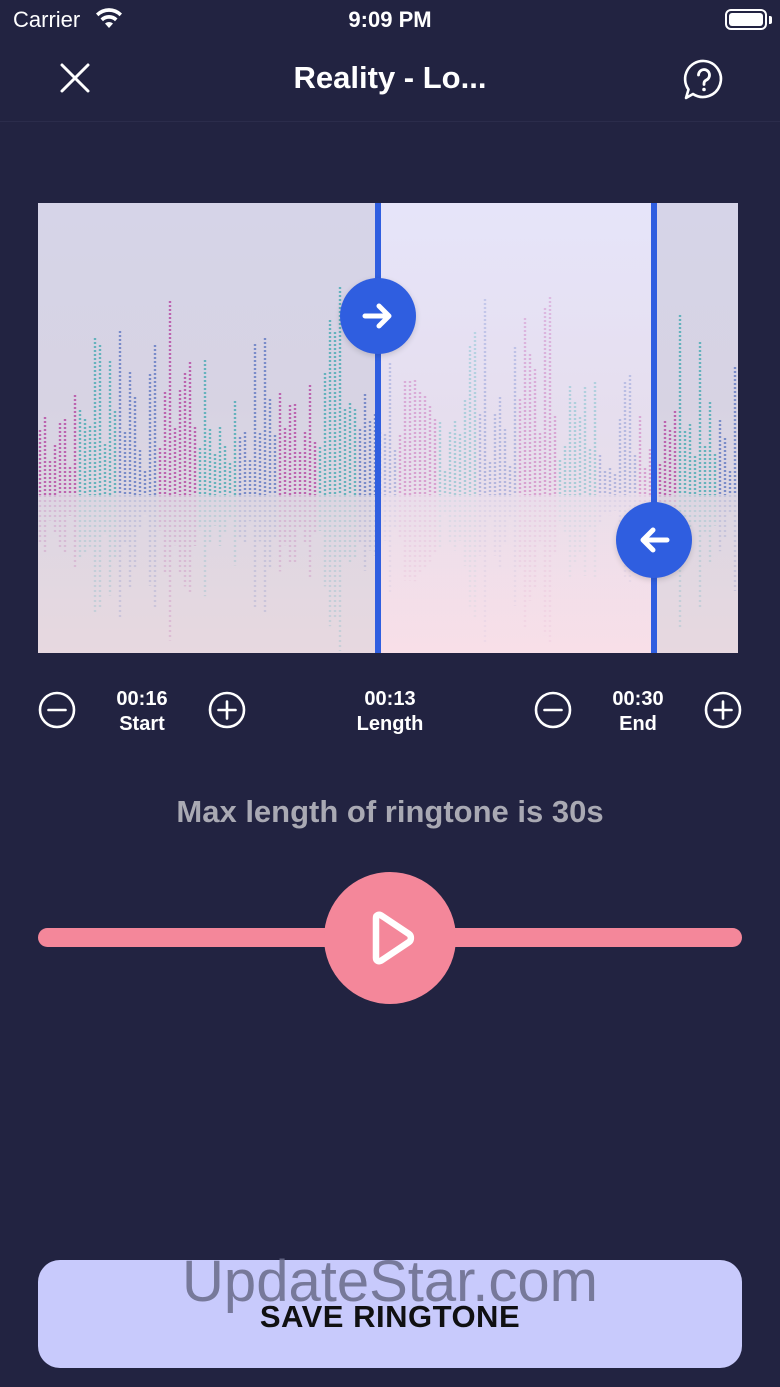  I want to click on end-decrease-button, so click(553, 710).